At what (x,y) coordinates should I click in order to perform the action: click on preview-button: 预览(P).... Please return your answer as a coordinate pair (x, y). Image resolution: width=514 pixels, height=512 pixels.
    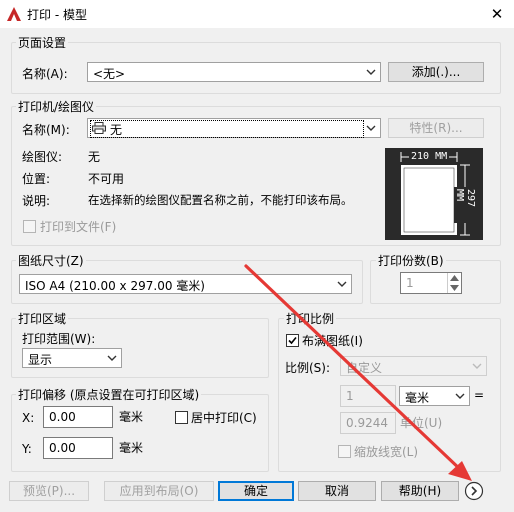
    Looking at the image, I should click on (49, 491).